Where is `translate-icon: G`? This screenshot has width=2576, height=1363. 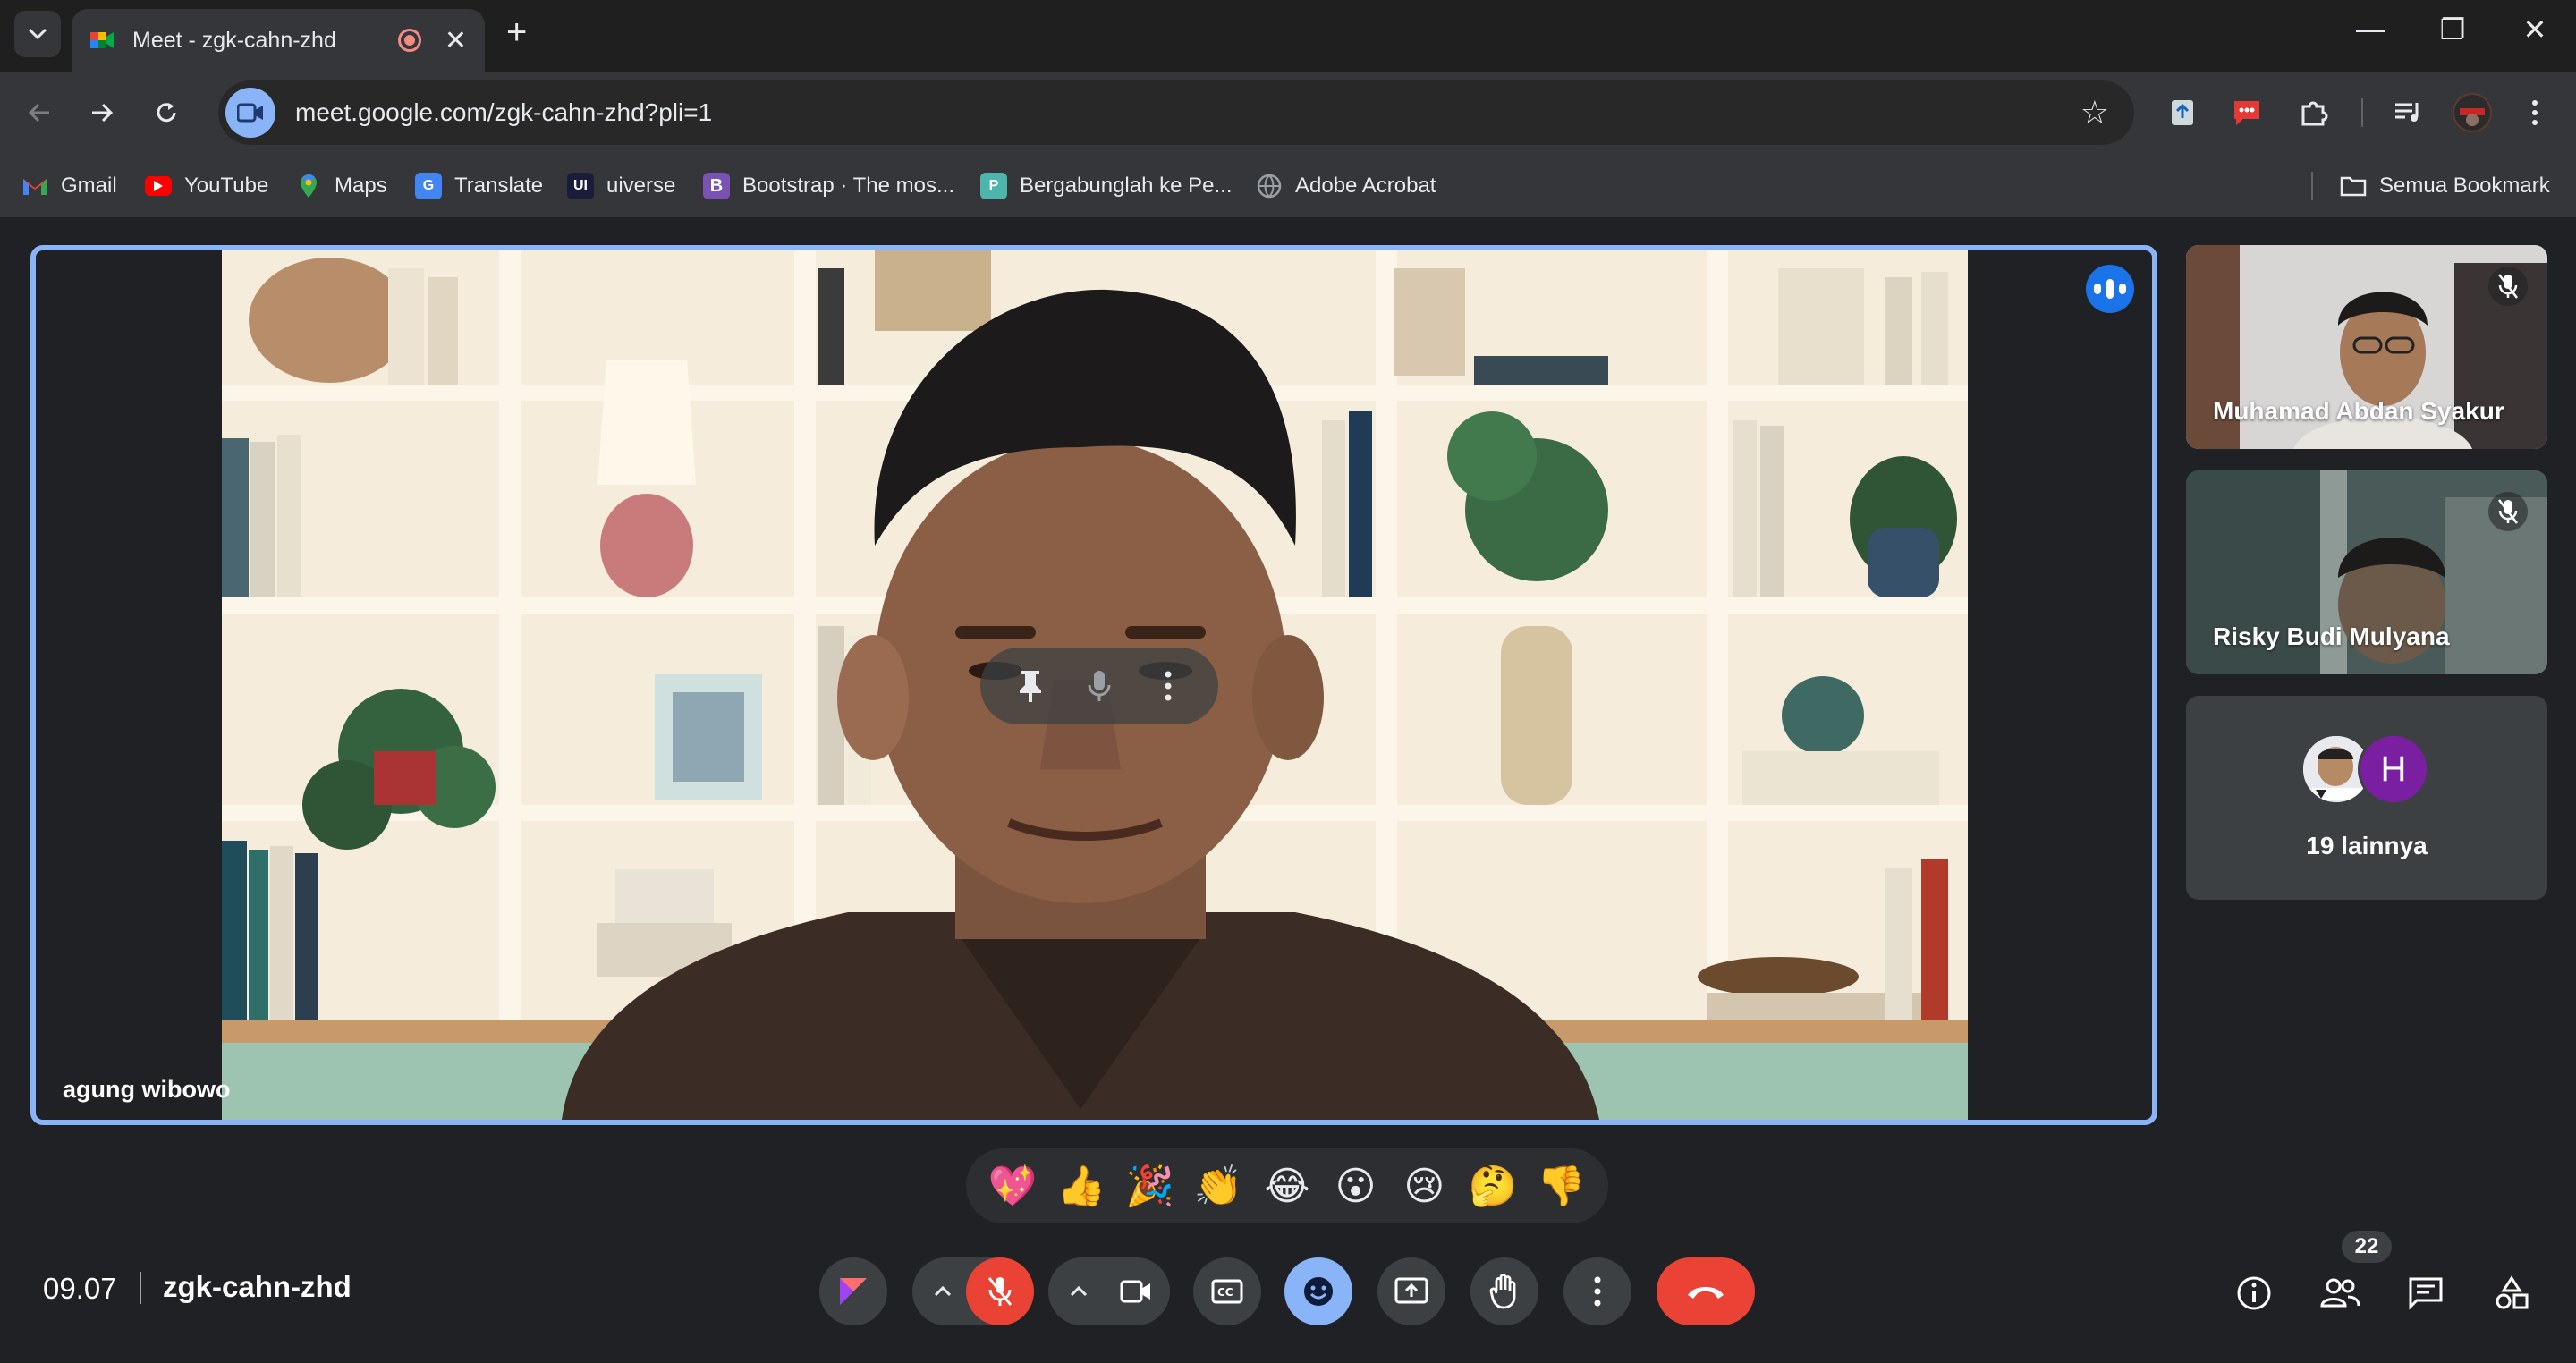
translate-icon: G is located at coordinates (428, 186).